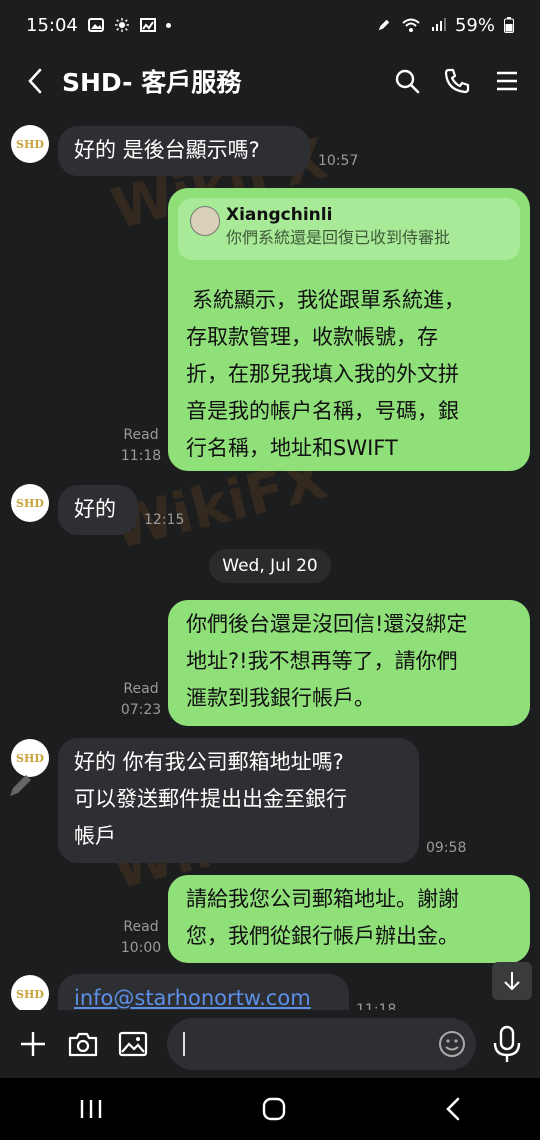  What do you see at coordinates (292, 448) in the screenshot?
I see `message-line: 行名稱，地址和SWIFT` at bounding box center [292, 448].